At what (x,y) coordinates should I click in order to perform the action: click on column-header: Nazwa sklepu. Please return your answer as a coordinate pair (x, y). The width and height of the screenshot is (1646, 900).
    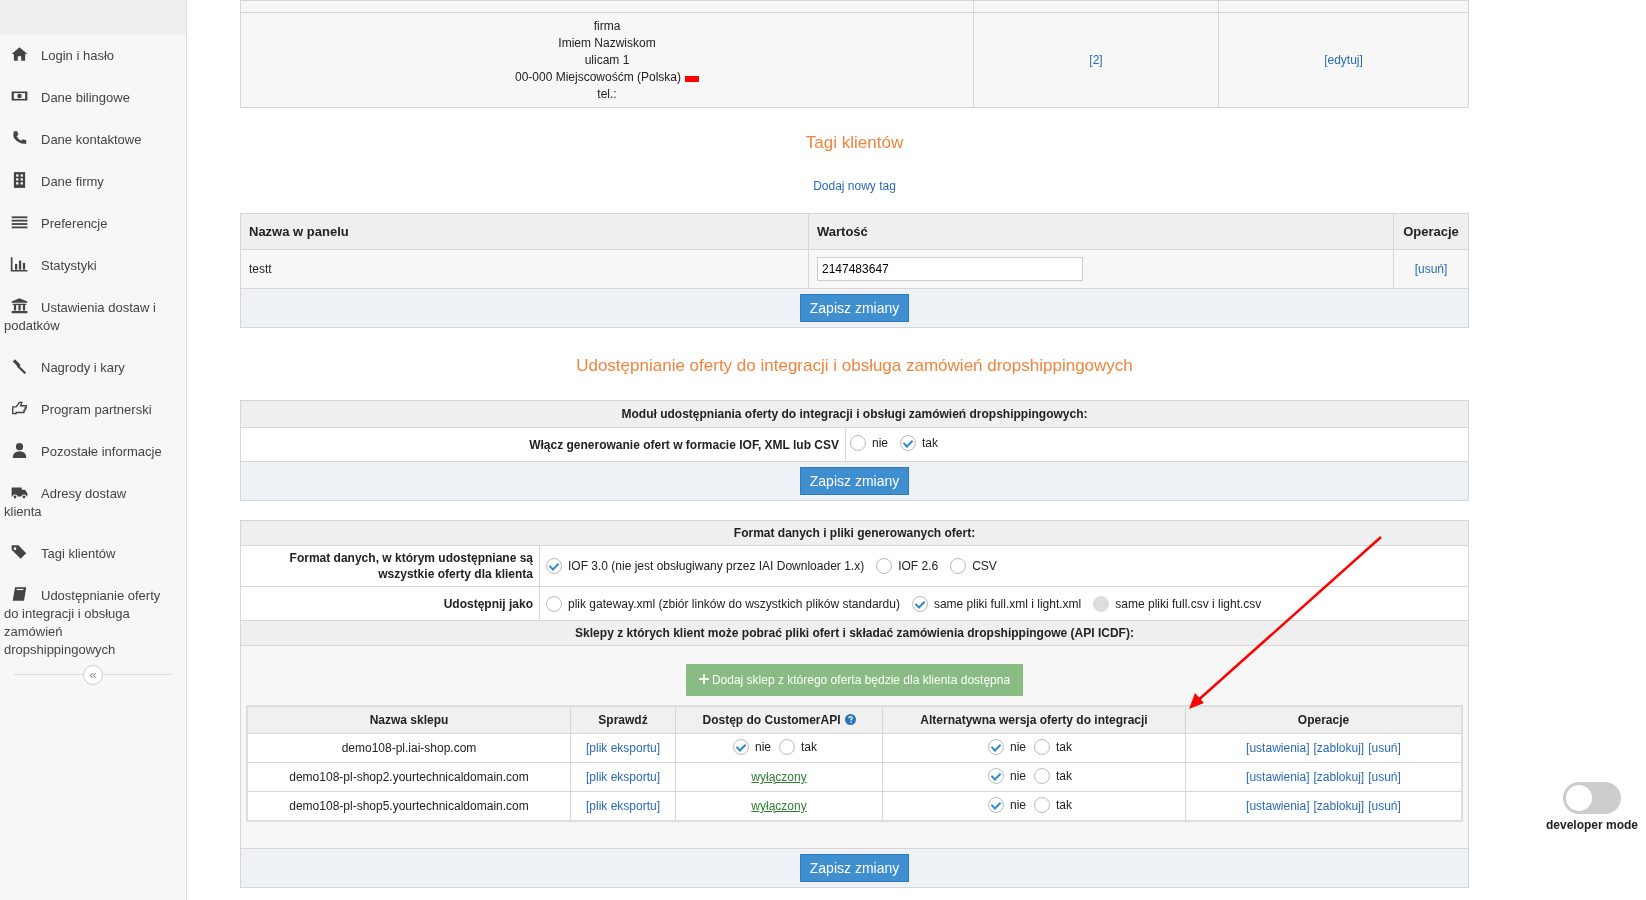
    Looking at the image, I should click on (409, 720).